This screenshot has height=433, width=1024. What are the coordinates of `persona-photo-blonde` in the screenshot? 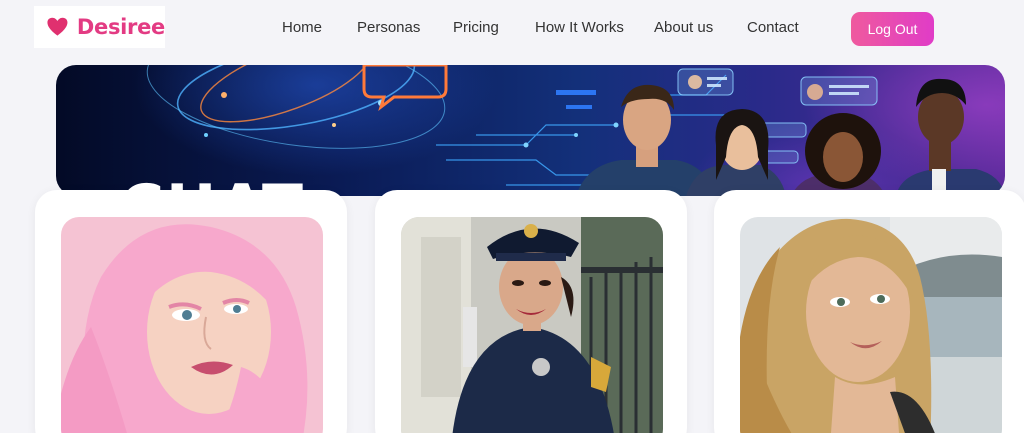 It's located at (871, 325).